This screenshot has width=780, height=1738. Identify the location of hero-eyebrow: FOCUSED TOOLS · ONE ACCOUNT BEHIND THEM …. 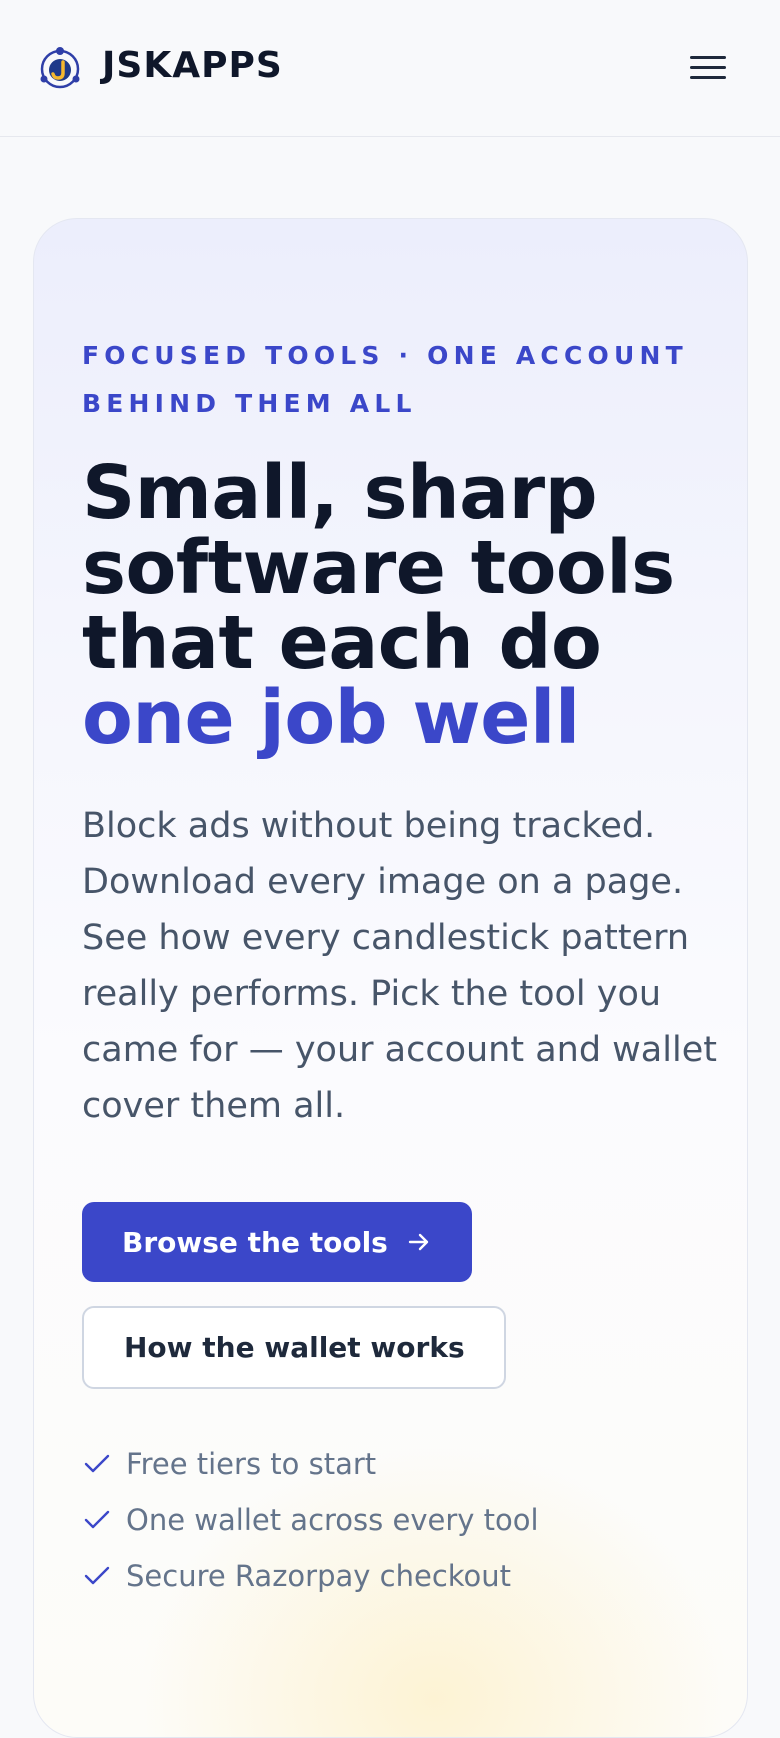
(385, 379).